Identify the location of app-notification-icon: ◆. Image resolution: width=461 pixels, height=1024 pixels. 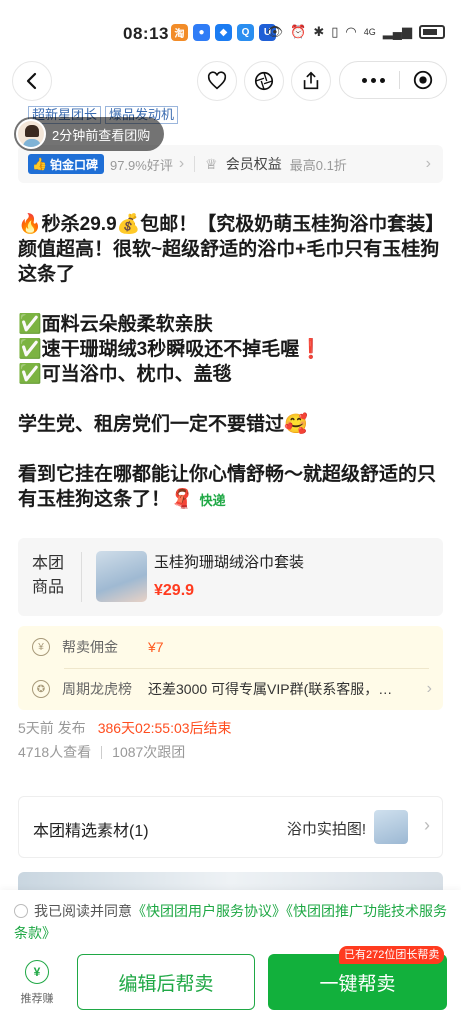
(223, 32).